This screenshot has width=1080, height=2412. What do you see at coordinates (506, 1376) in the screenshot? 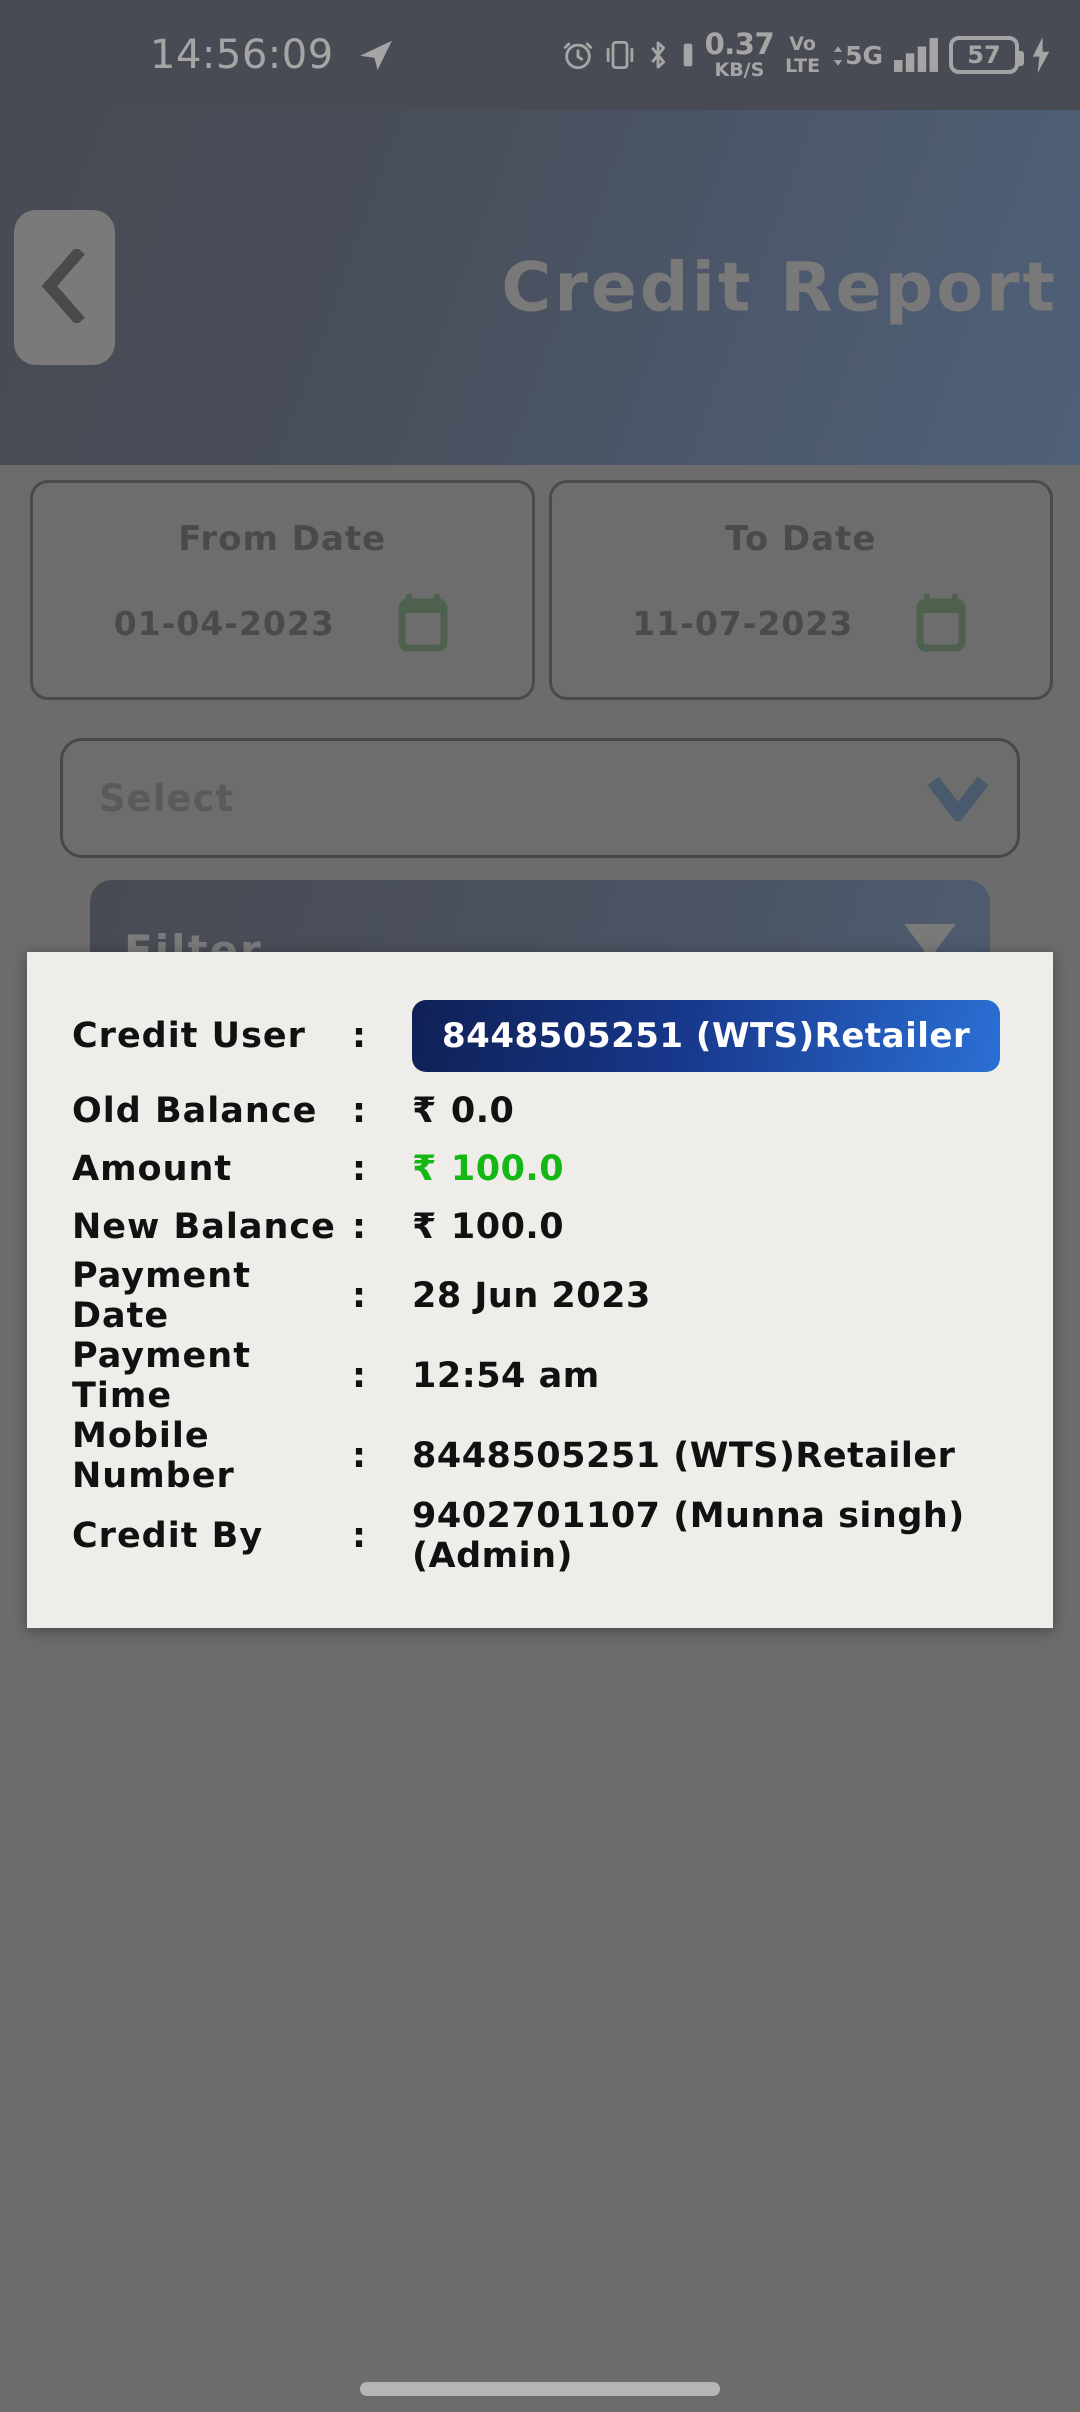
I see `detail-value-payment-time: 12:54 am` at bounding box center [506, 1376].